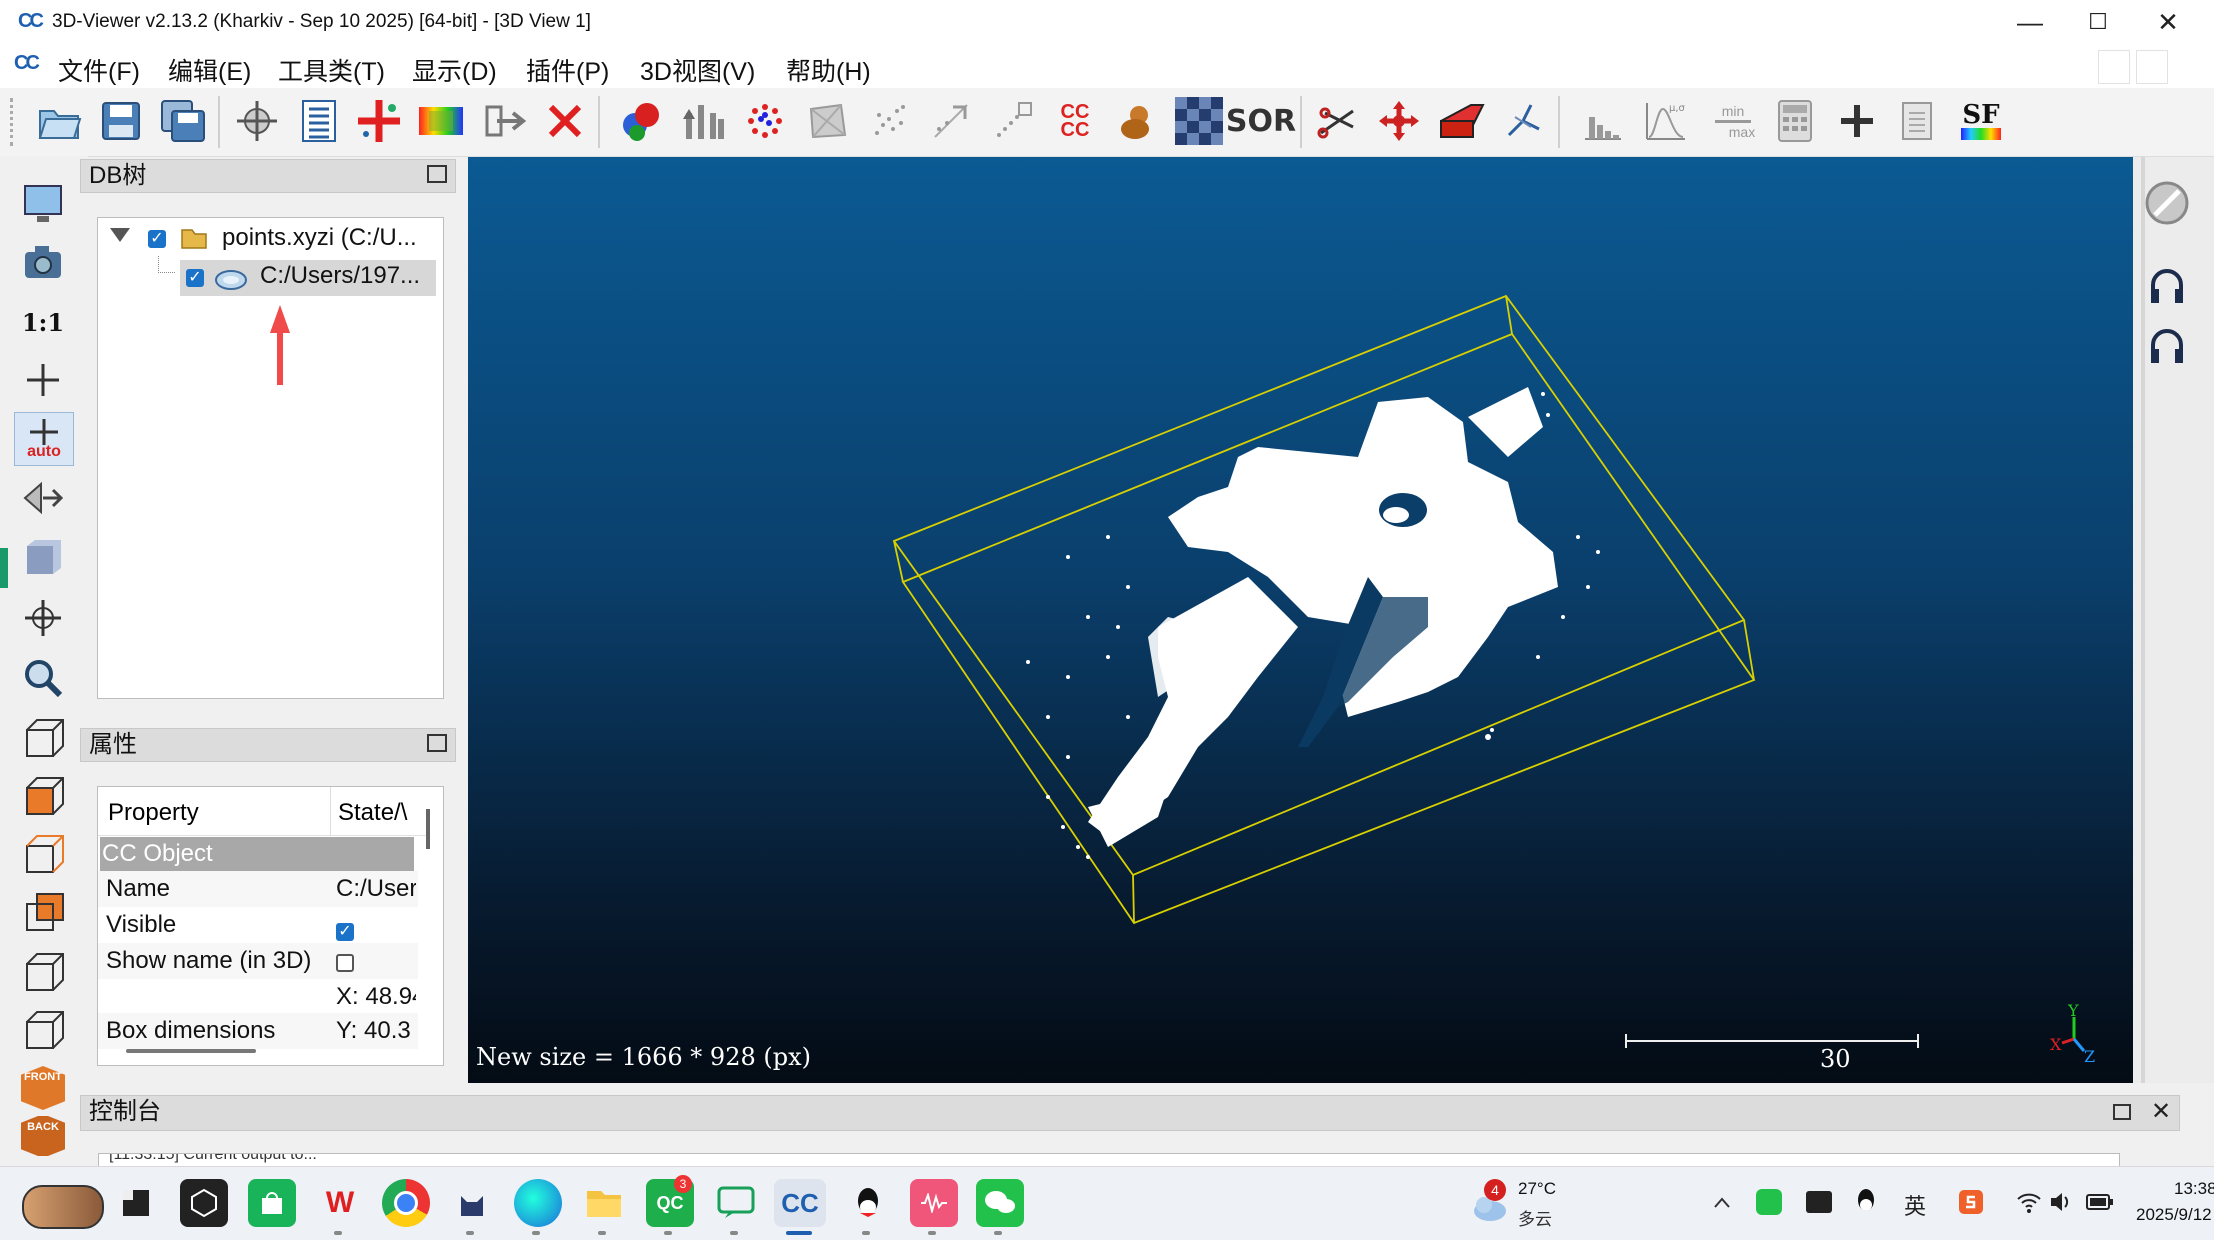 Image resolution: width=2214 pixels, height=1240 pixels. Describe the element at coordinates (889, 121) in the screenshot. I see `subsample-icon` at that location.